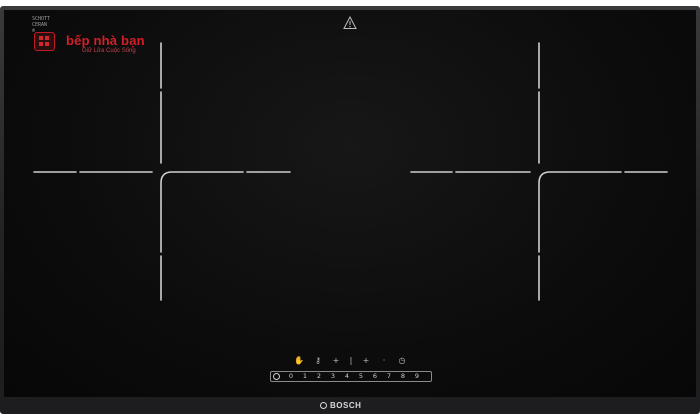 Image resolution: width=700 pixels, height=420 pixels. What do you see at coordinates (109, 51) in the screenshot?
I see `brand-tagline: Giữ Lửa Cuộc Sống` at bounding box center [109, 51].